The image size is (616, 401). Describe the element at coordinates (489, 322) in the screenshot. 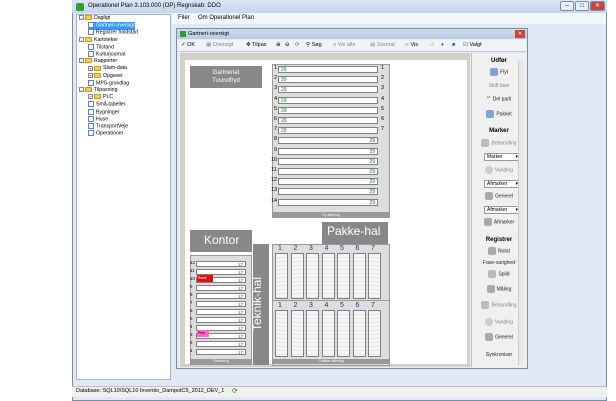

I see `water-drop-icon` at that location.